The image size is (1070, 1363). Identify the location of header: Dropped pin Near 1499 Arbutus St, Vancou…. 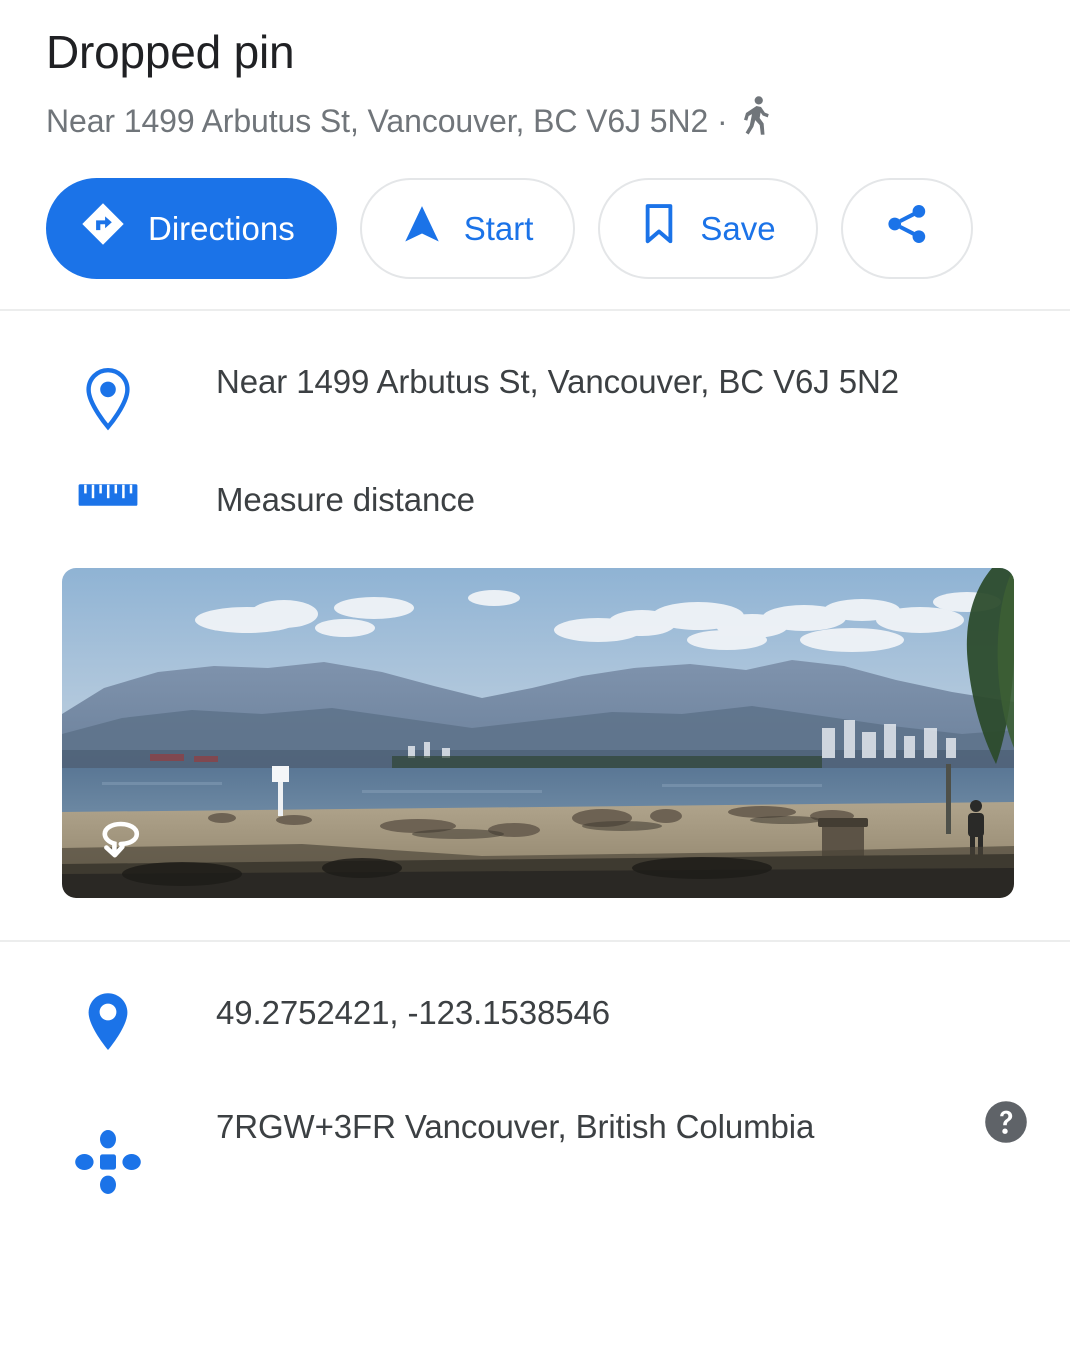
(535, 74).